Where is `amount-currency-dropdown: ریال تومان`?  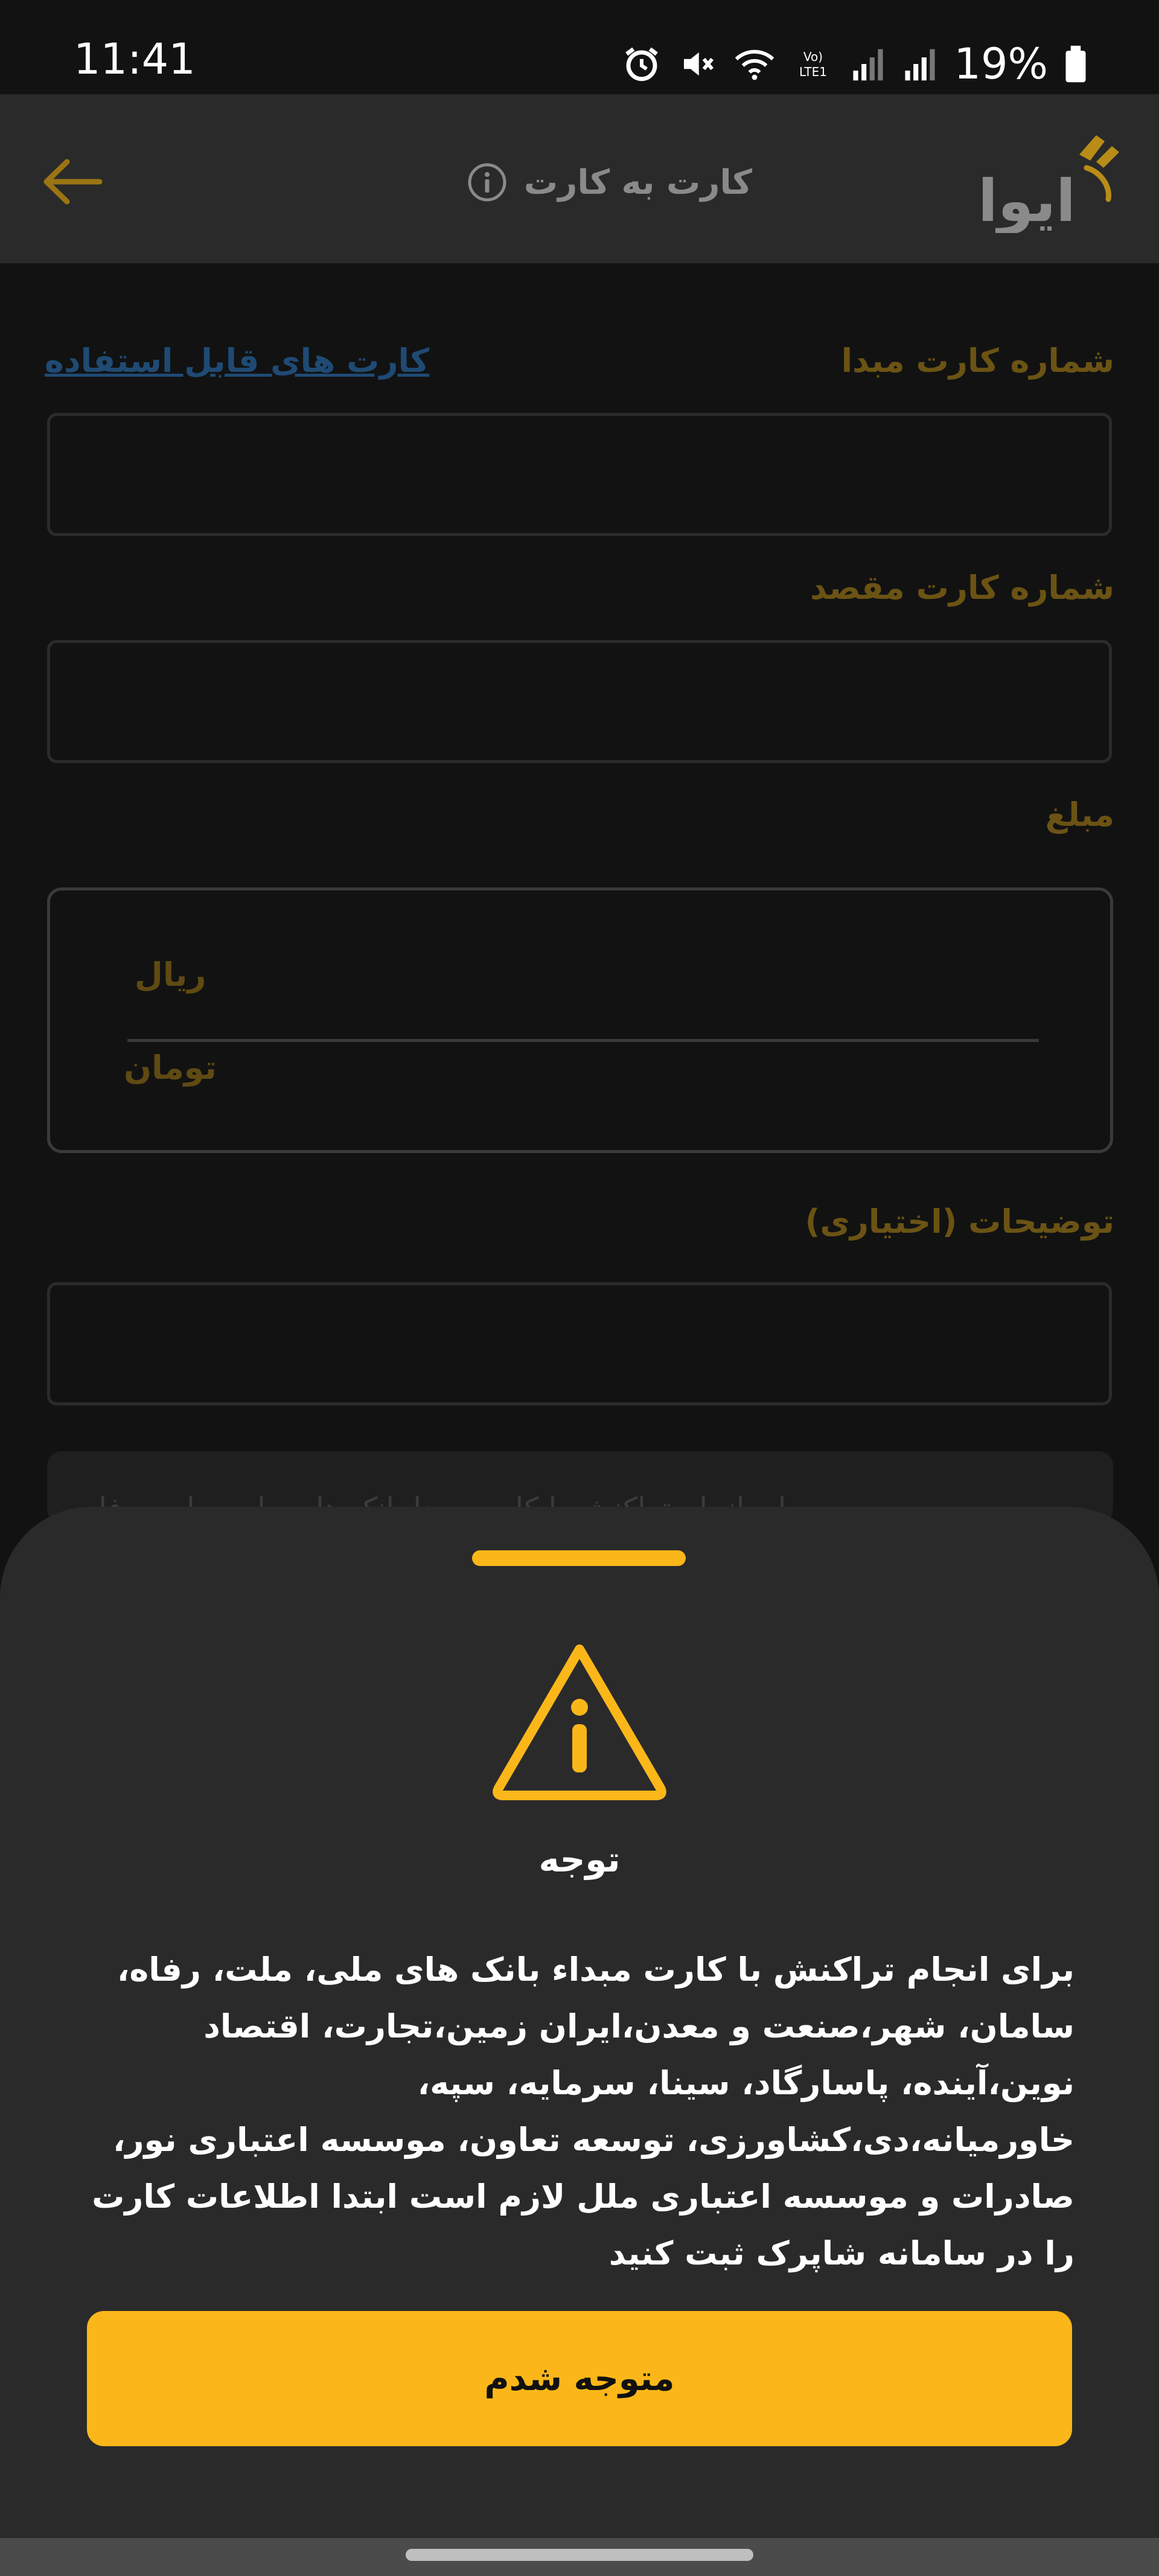
amount-currency-dropdown: ریال تومان is located at coordinates (580, 1020).